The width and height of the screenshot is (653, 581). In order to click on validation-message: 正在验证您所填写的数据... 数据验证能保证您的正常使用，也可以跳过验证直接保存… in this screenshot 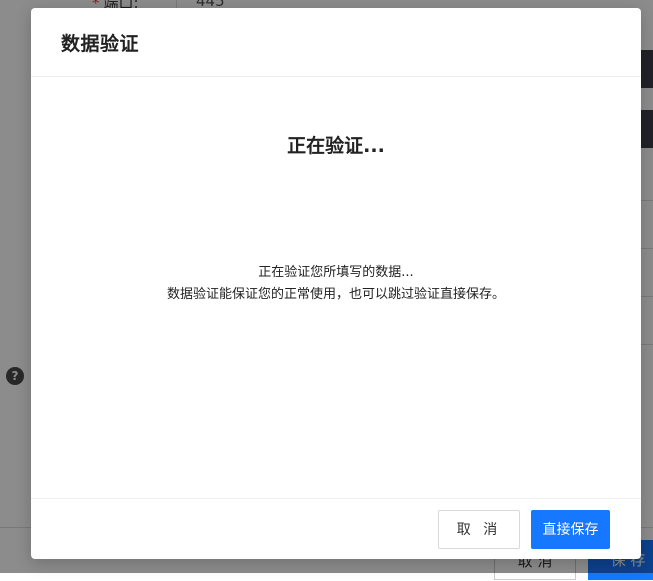, I will do `click(336, 284)`.